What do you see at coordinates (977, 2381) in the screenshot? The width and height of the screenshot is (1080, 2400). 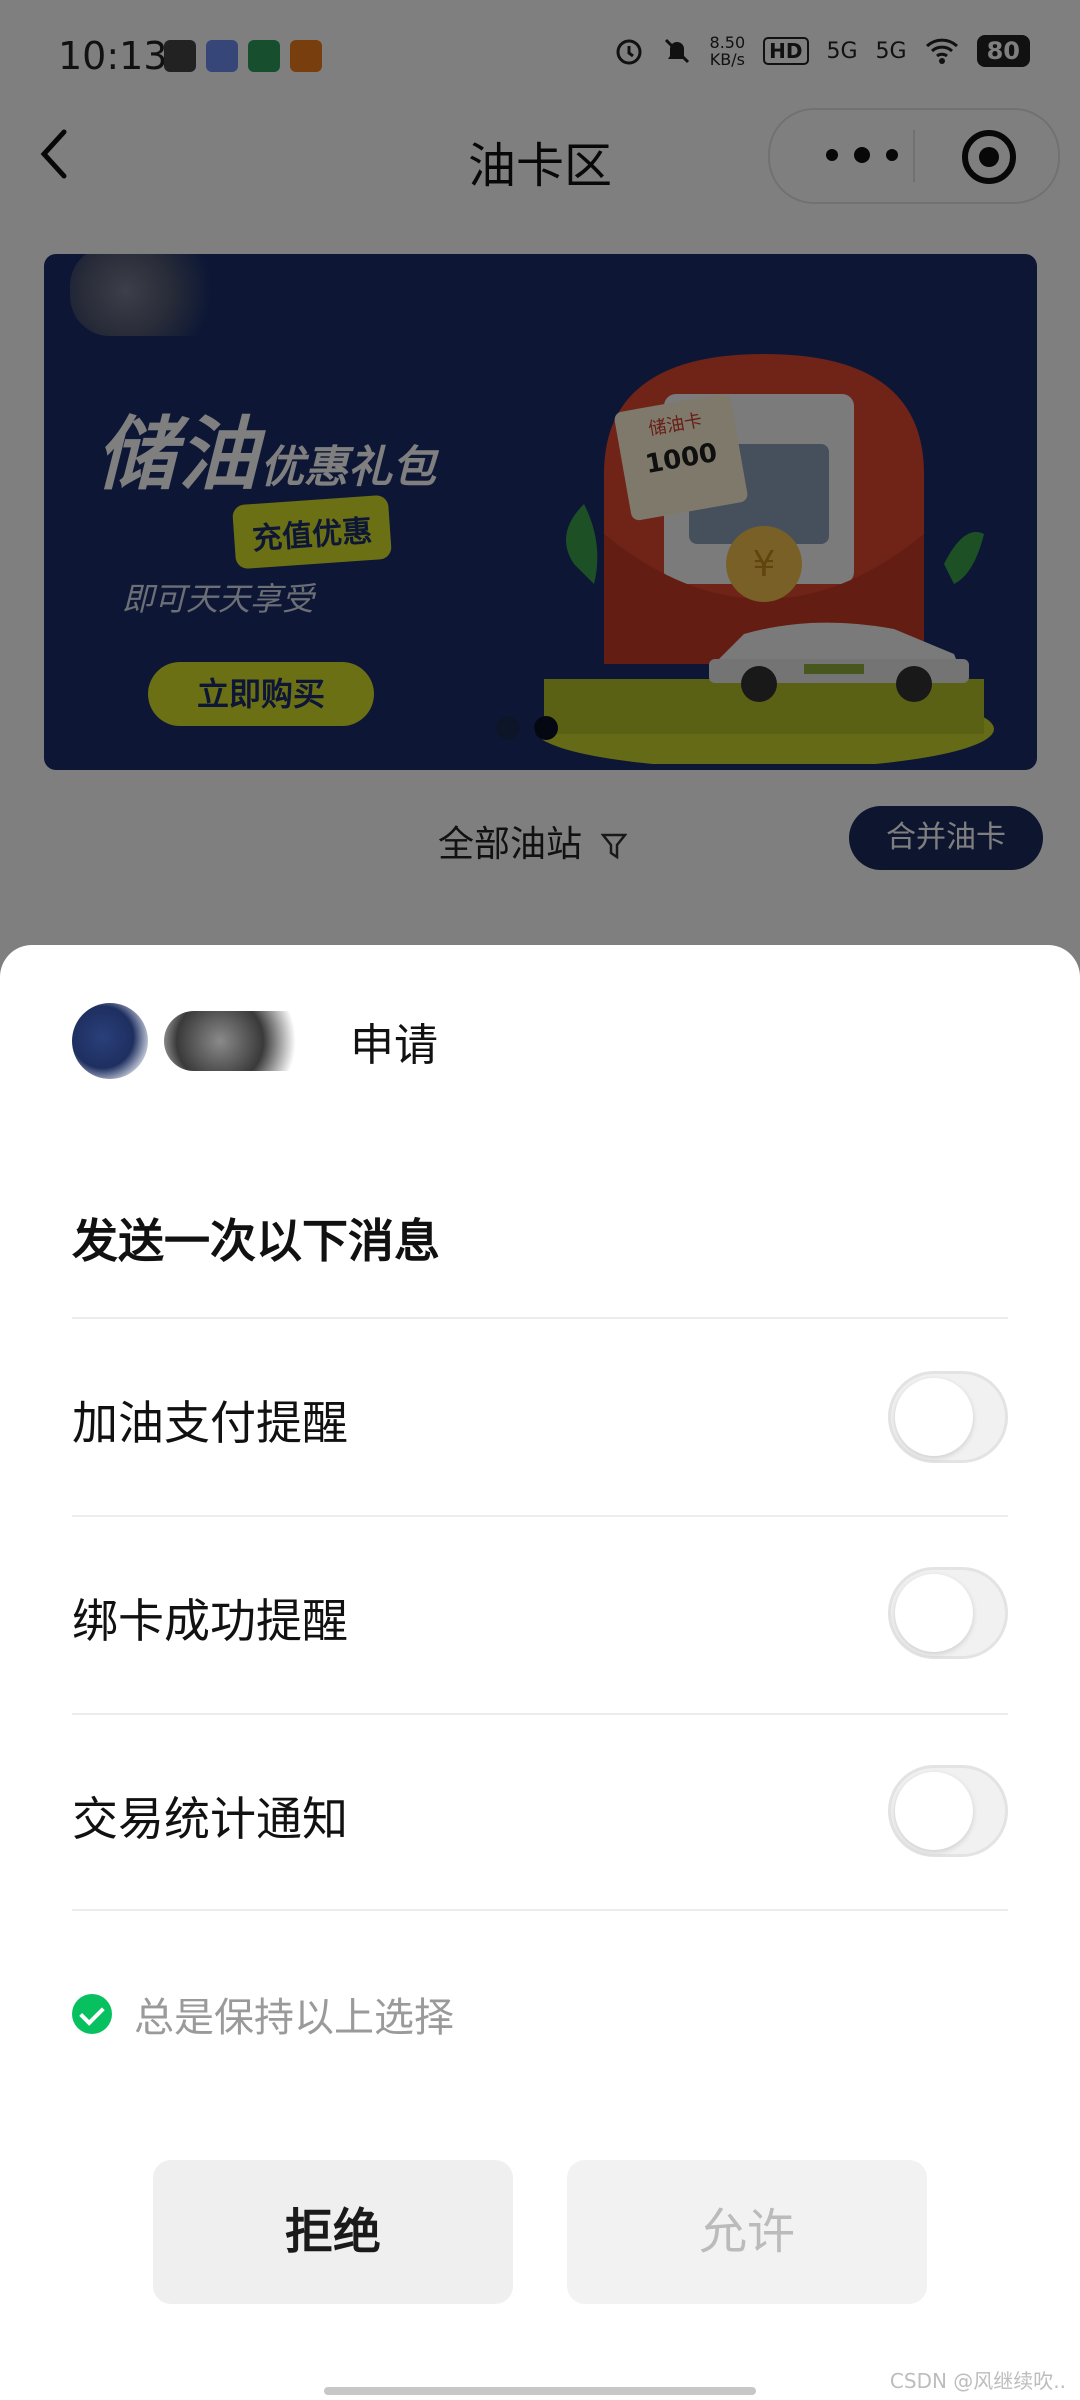 I see `watermark: CSDN @风继续吹..` at bounding box center [977, 2381].